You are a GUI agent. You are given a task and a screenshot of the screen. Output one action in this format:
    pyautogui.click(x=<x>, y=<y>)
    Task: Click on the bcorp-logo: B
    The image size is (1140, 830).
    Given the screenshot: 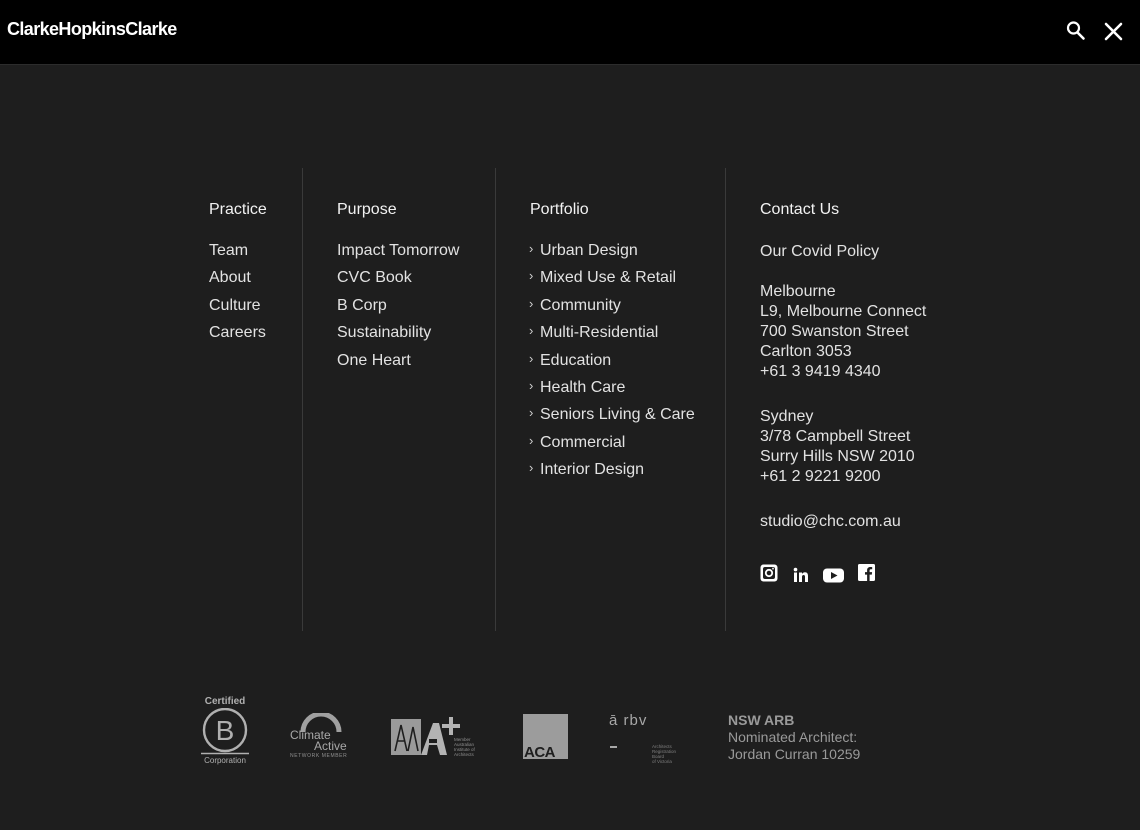 What is the action you would take?
    pyautogui.click(x=225, y=731)
    